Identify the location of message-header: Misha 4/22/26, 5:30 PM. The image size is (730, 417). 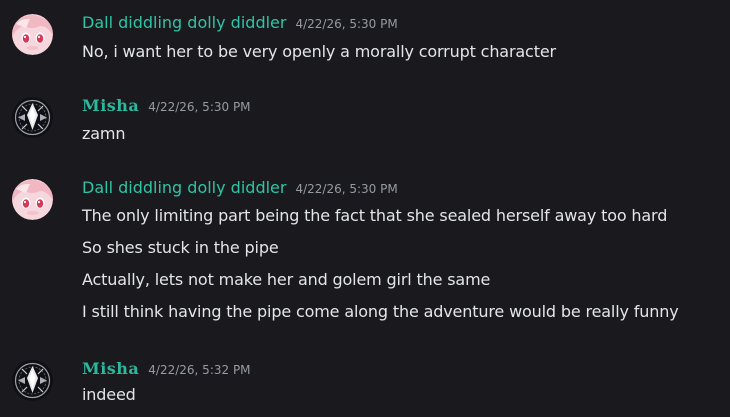
(166, 105).